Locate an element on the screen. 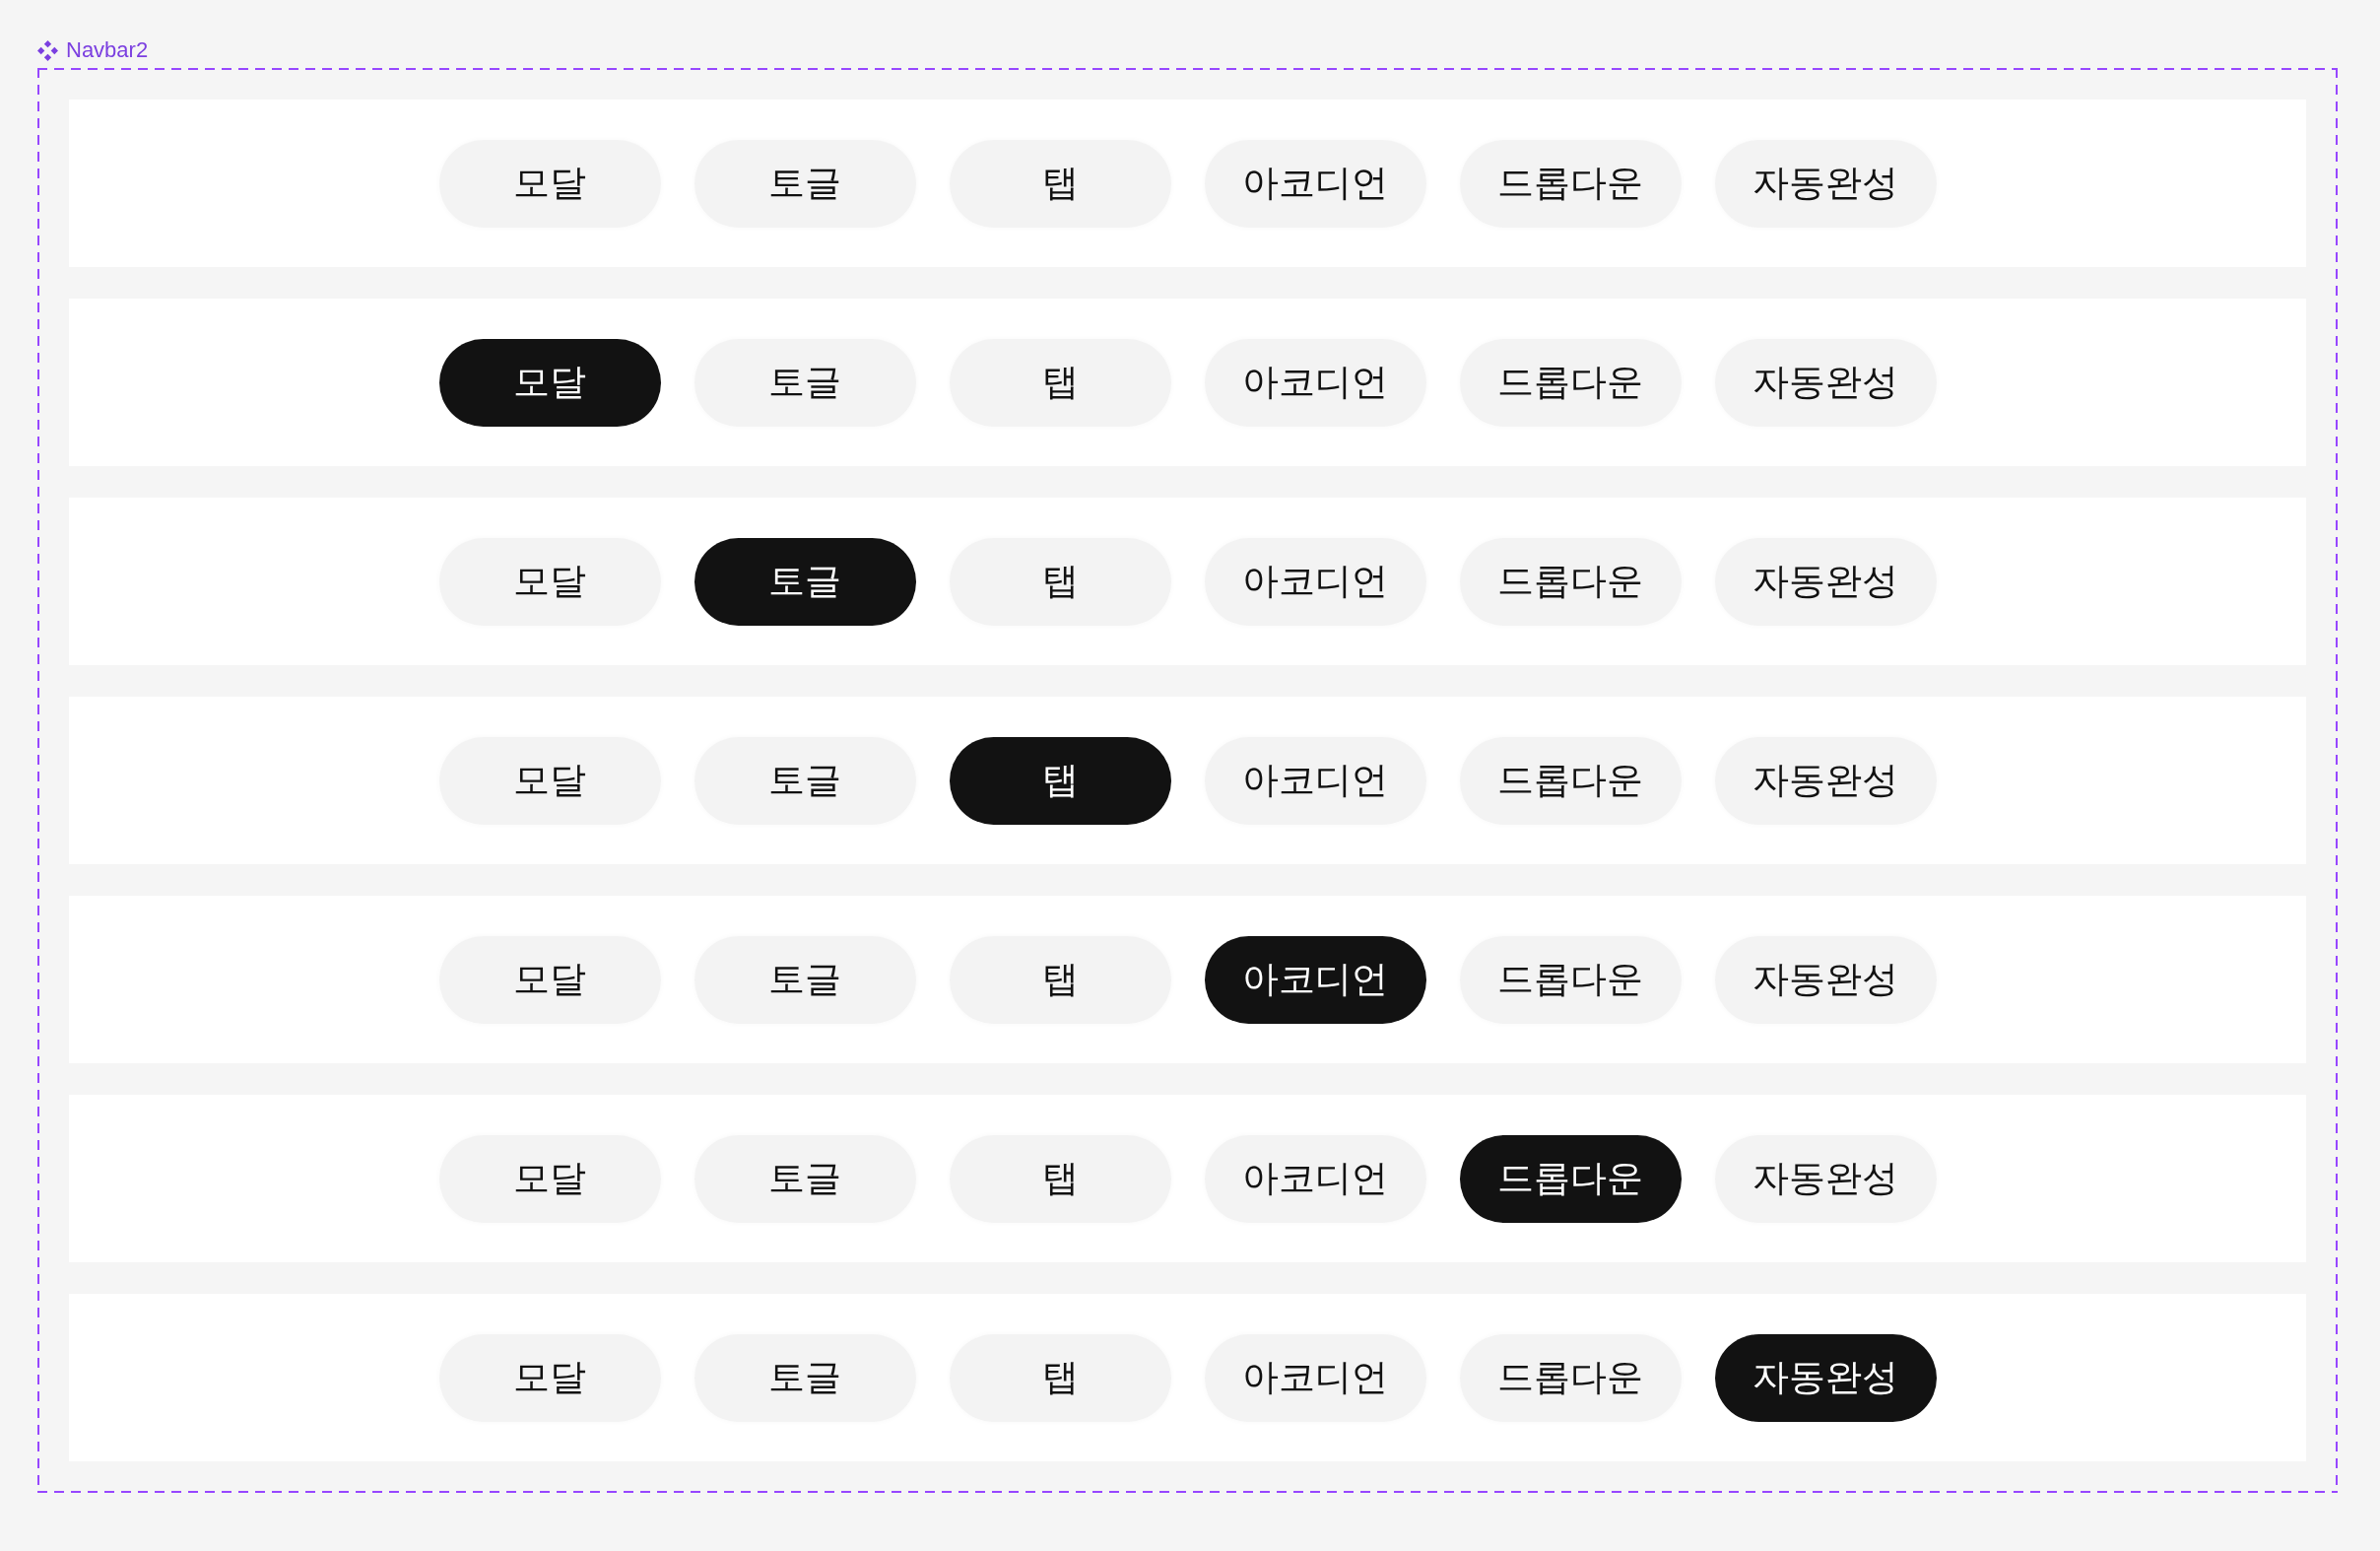 Image resolution: width=2380 pixels, height=1551 pixels. frame-label: Navbar2 is located at coordinates (107, 50).